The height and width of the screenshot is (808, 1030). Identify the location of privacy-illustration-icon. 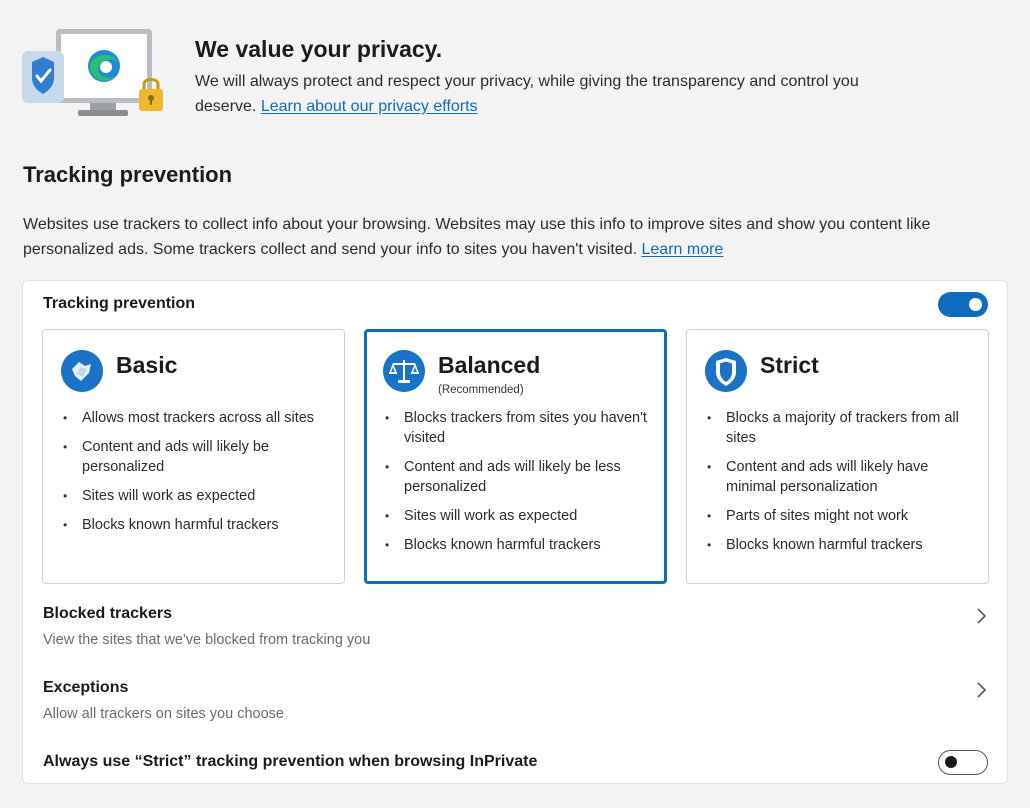
(92, 72).